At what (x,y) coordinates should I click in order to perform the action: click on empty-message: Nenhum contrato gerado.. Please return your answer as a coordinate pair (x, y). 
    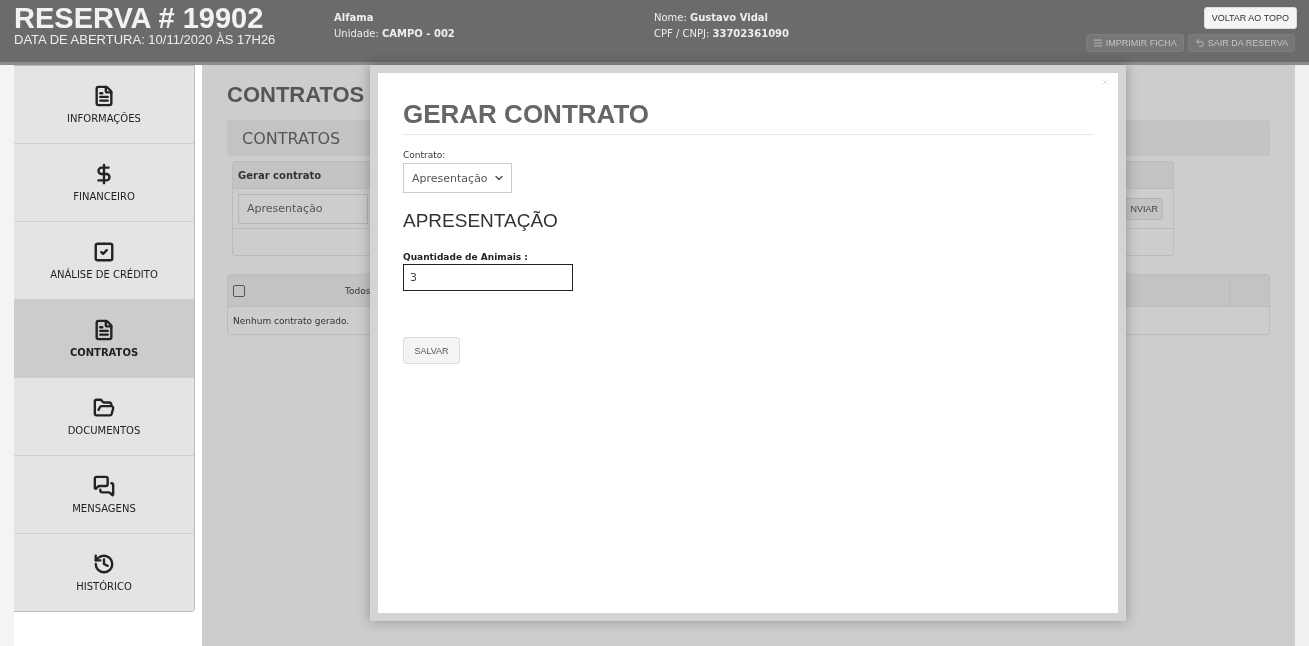
    Looking at the image, I should click on (291, 321).